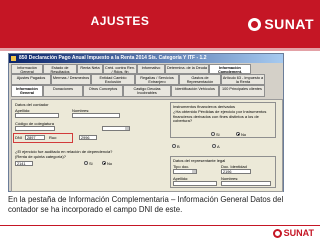 The height and width of the screenshot is (240, 320). What do you see at coordinates (195, 183) in the screenshot?
I see `rep-apellido-field` at bounding box center [195, 183].